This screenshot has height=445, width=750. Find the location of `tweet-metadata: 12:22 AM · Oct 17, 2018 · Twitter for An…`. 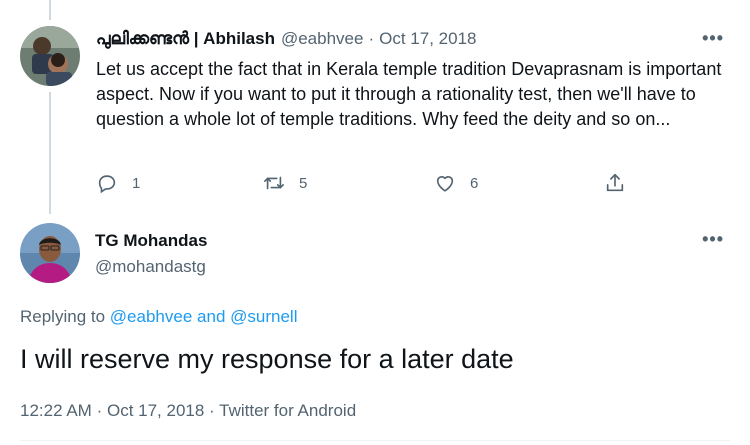

tweet-metadata: 12:22 AM · Oct 17, 2018 · Twitter for An… is located at coordinates (188, 411).